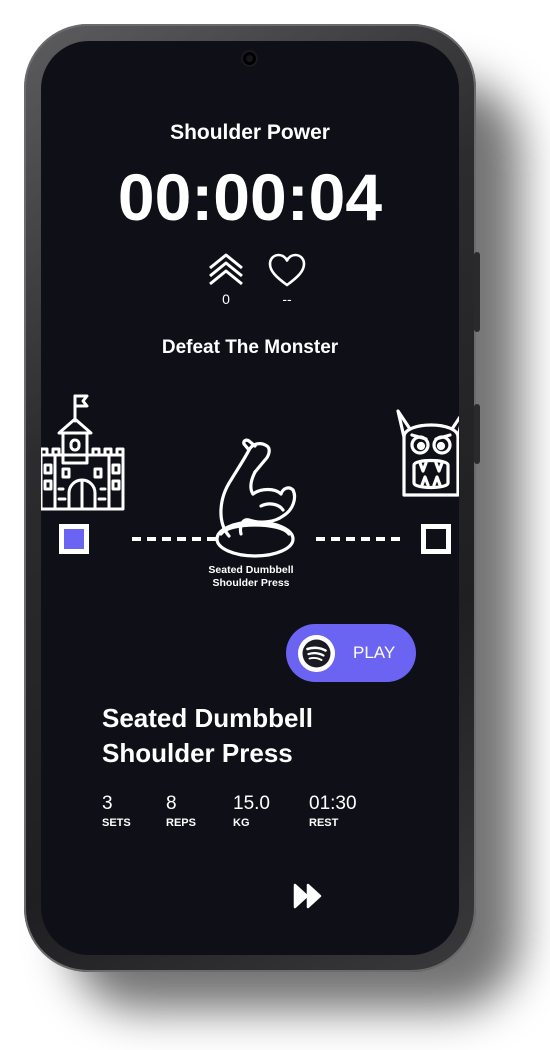  Describe the element at coordinates (427, 453) in the screenshot. I see `monster-icon` at that location.